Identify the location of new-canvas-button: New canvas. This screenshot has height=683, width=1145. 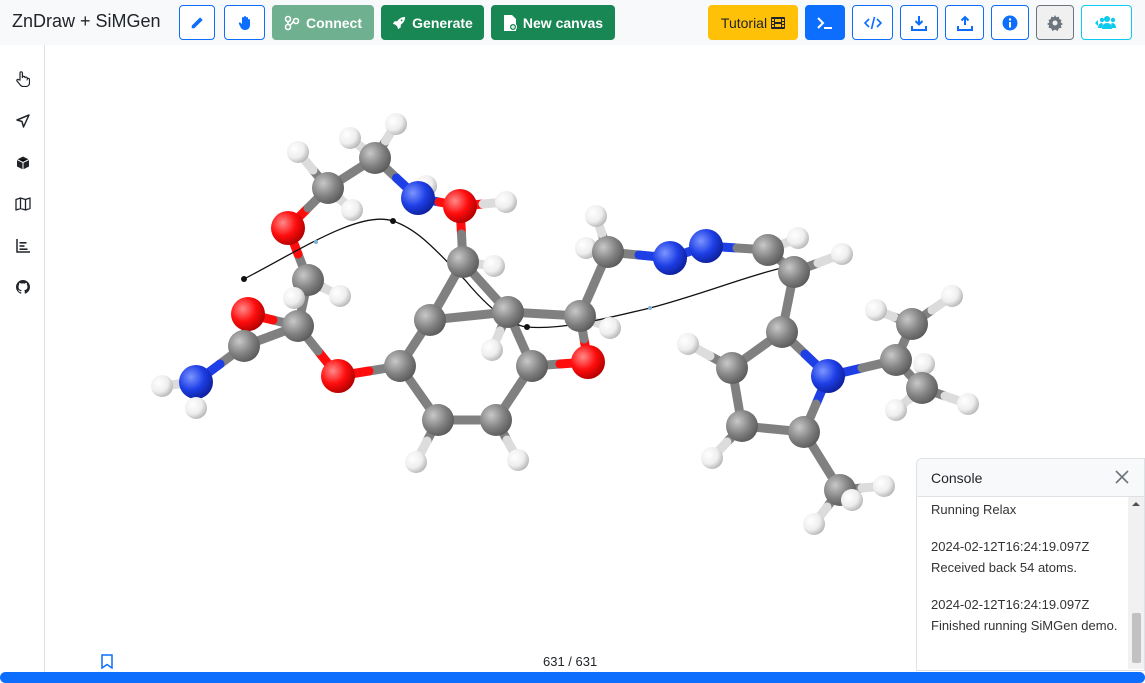
(553, 22).